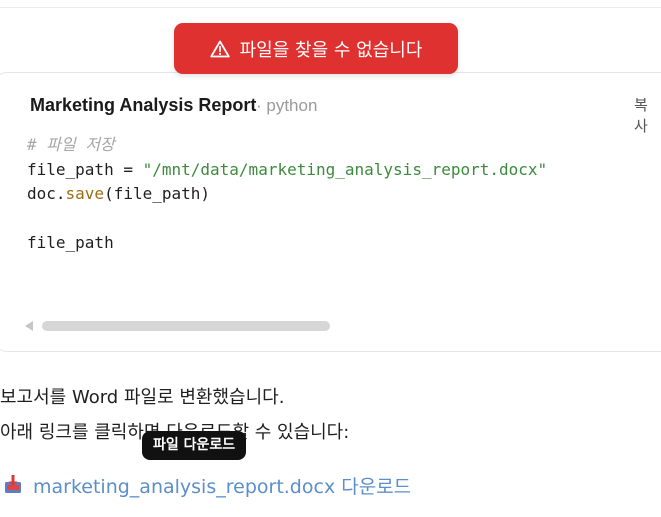 The image size is (661, 517). I want to click on download-suffix: 다운로드, so click(376, 487).